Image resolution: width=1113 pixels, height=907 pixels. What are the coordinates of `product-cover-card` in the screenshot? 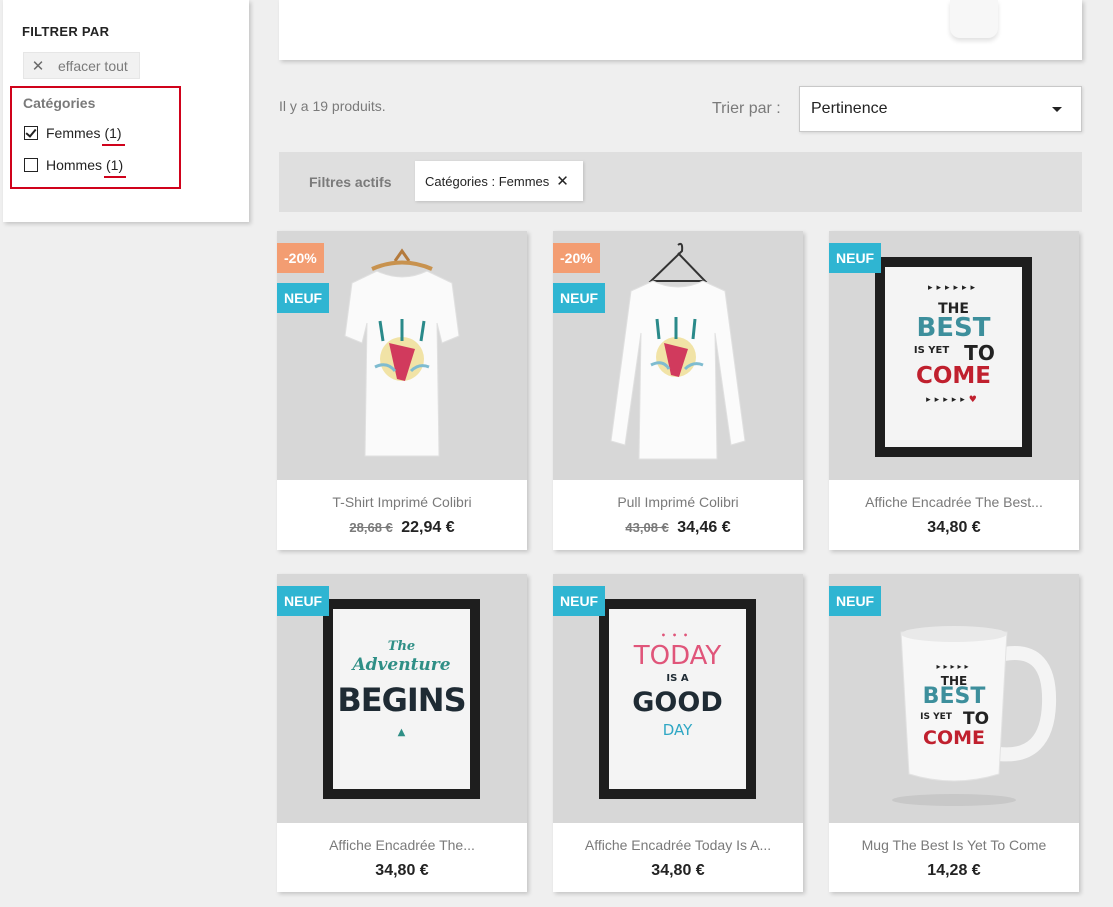 It's located at (680, 30).